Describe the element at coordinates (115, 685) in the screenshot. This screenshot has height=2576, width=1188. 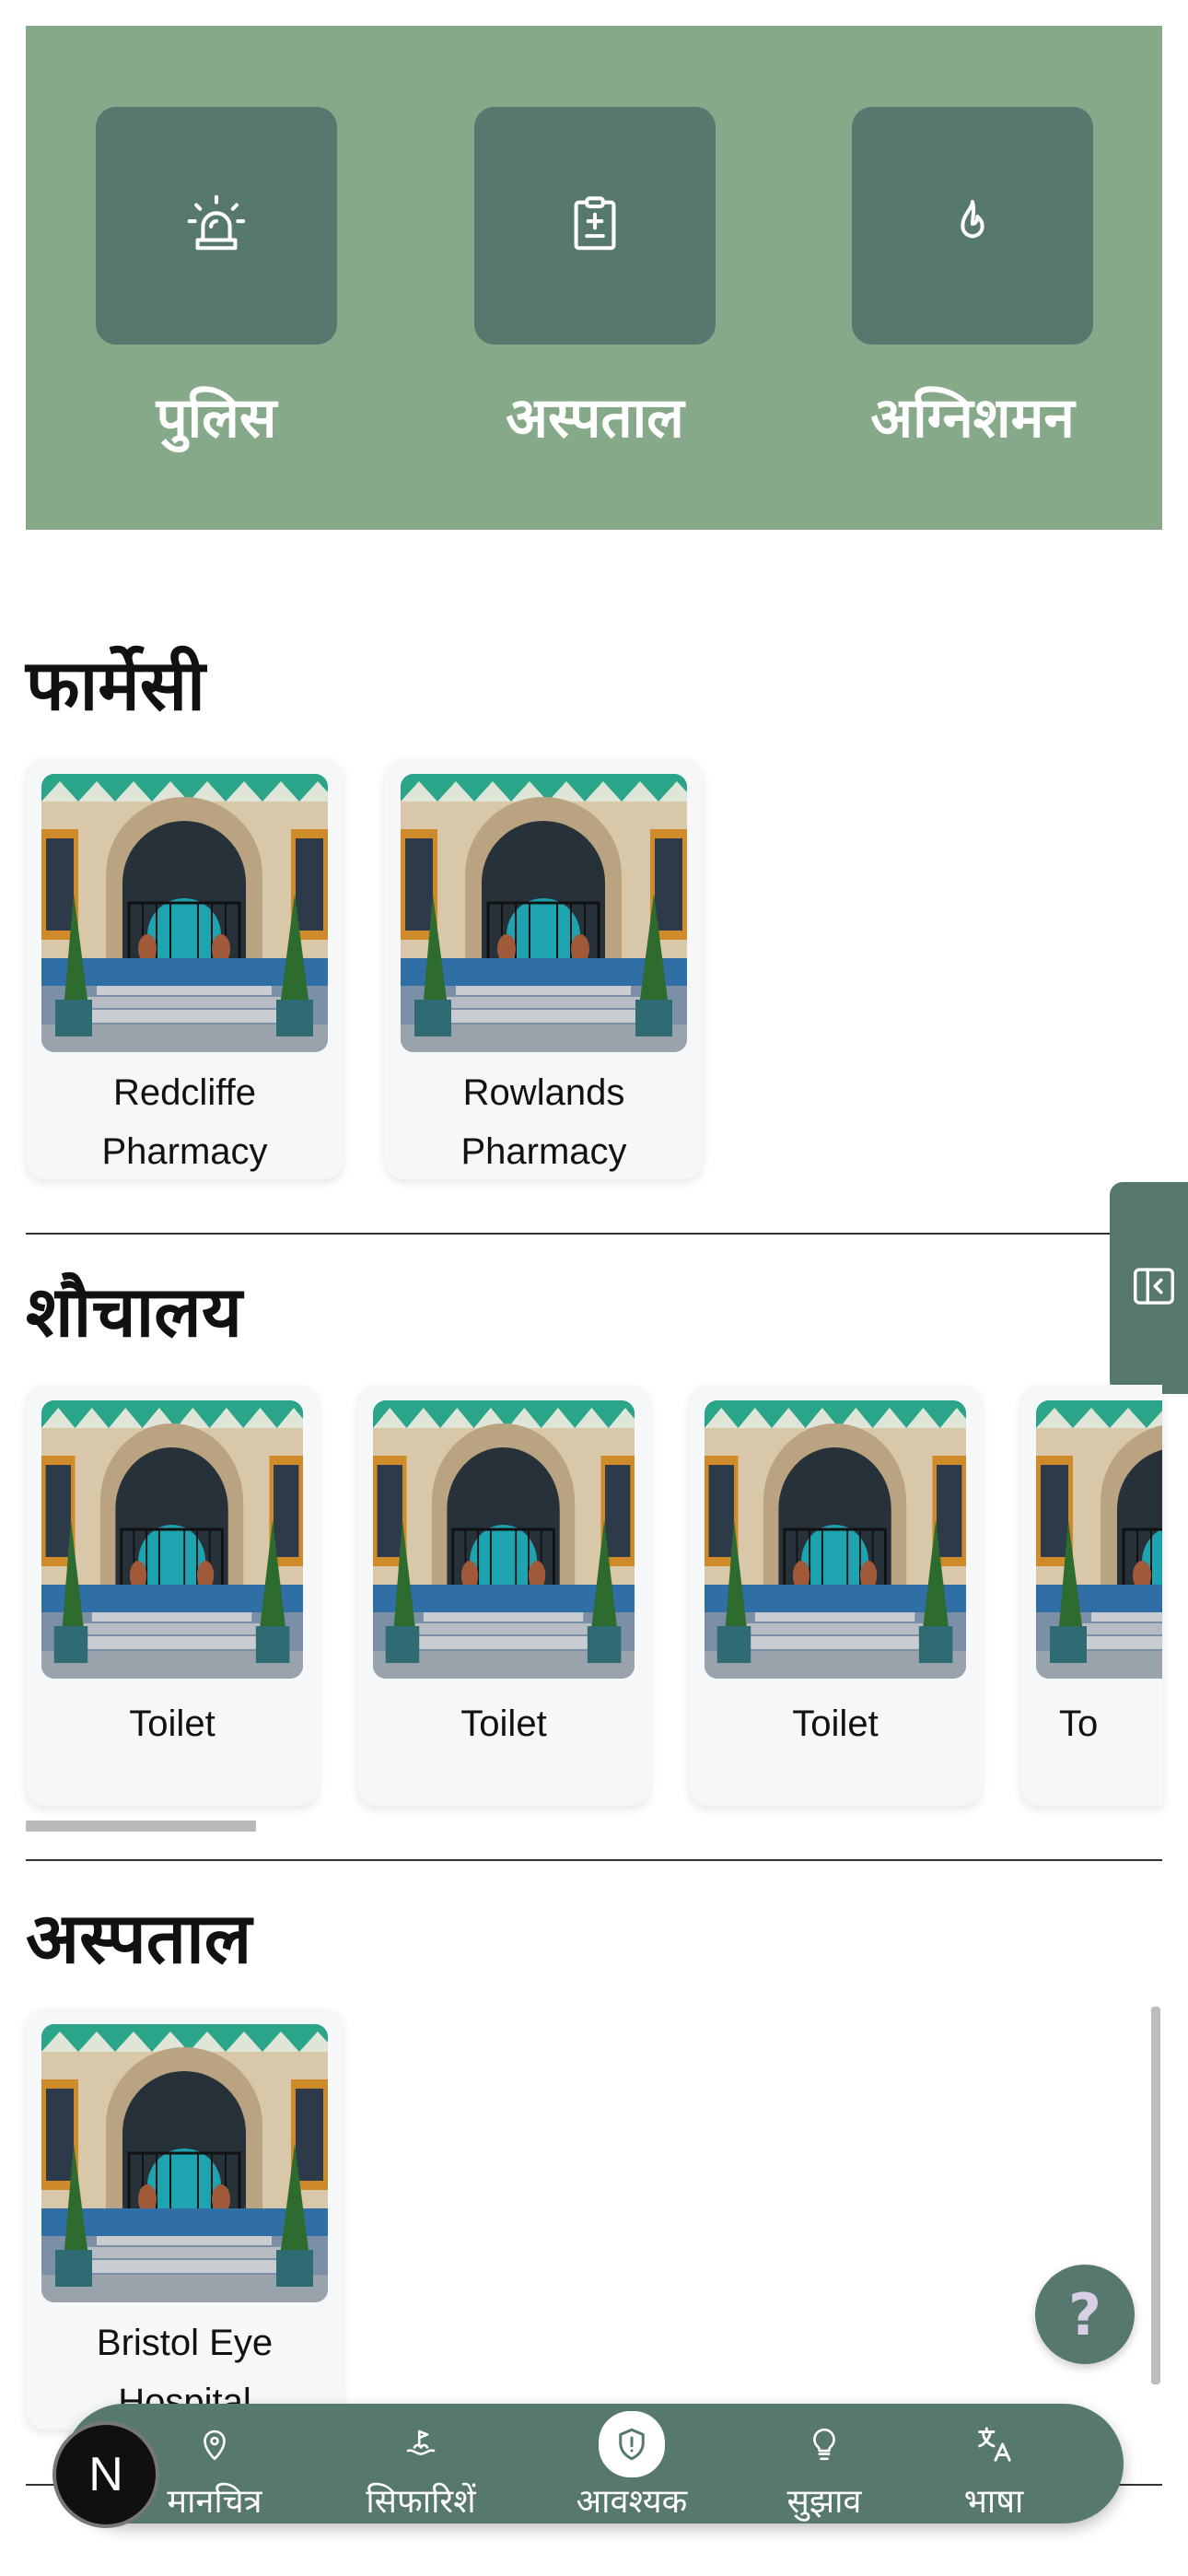
I see `pharmacy-section-title: फार्मेसी` at that location.